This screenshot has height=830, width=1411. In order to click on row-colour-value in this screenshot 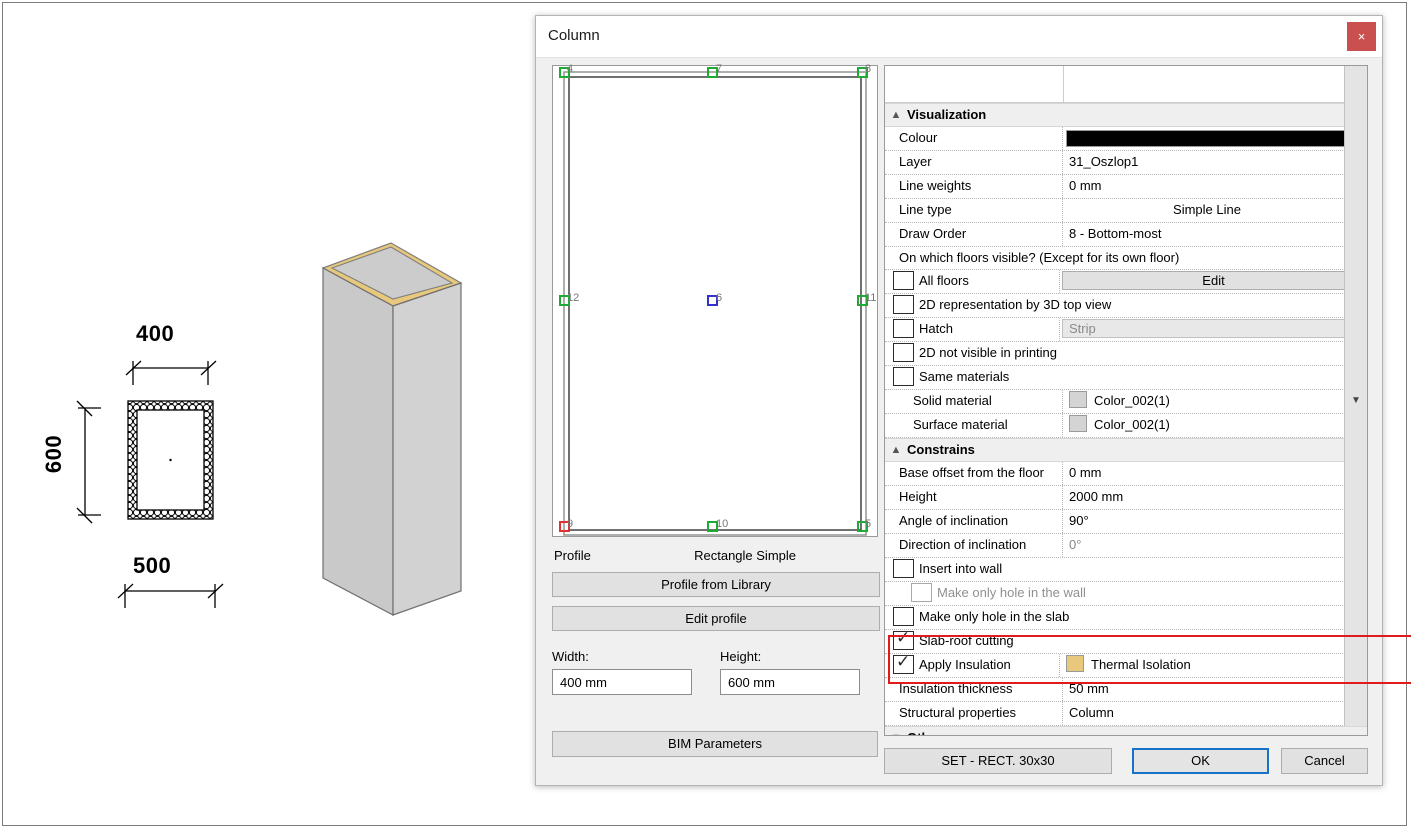, I will do `click(1215, 138)`.